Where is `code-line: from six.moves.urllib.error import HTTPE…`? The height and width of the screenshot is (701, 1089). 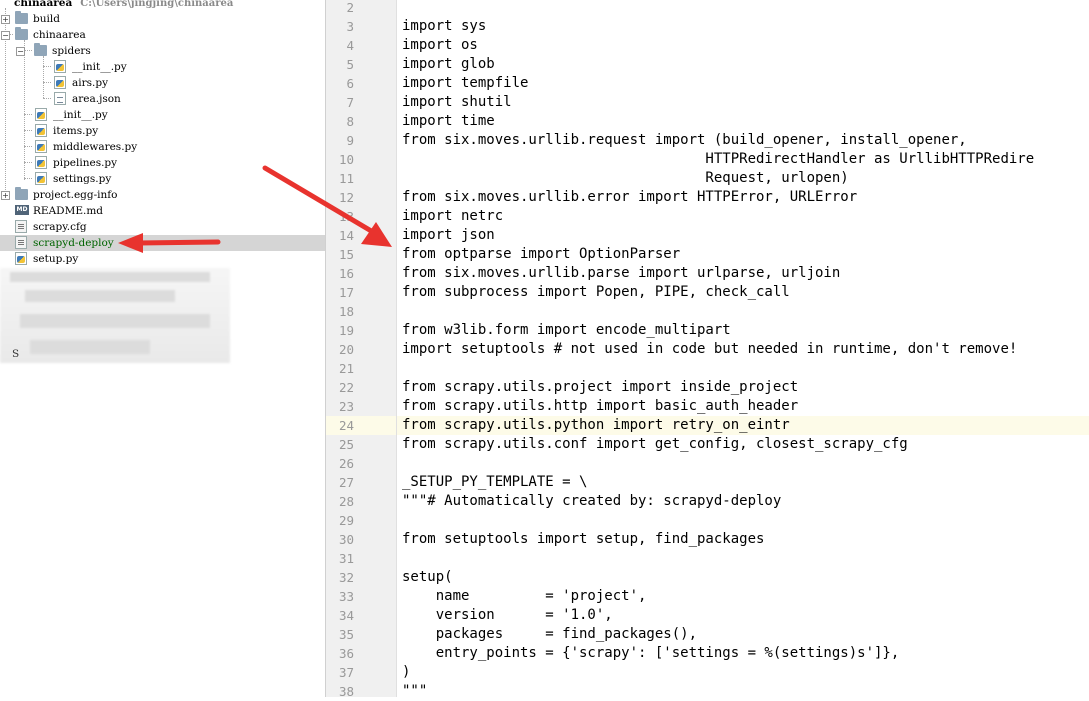
code-line: from six.moves.urllib.error import HTTPE… is located at coordinates (629, 197).